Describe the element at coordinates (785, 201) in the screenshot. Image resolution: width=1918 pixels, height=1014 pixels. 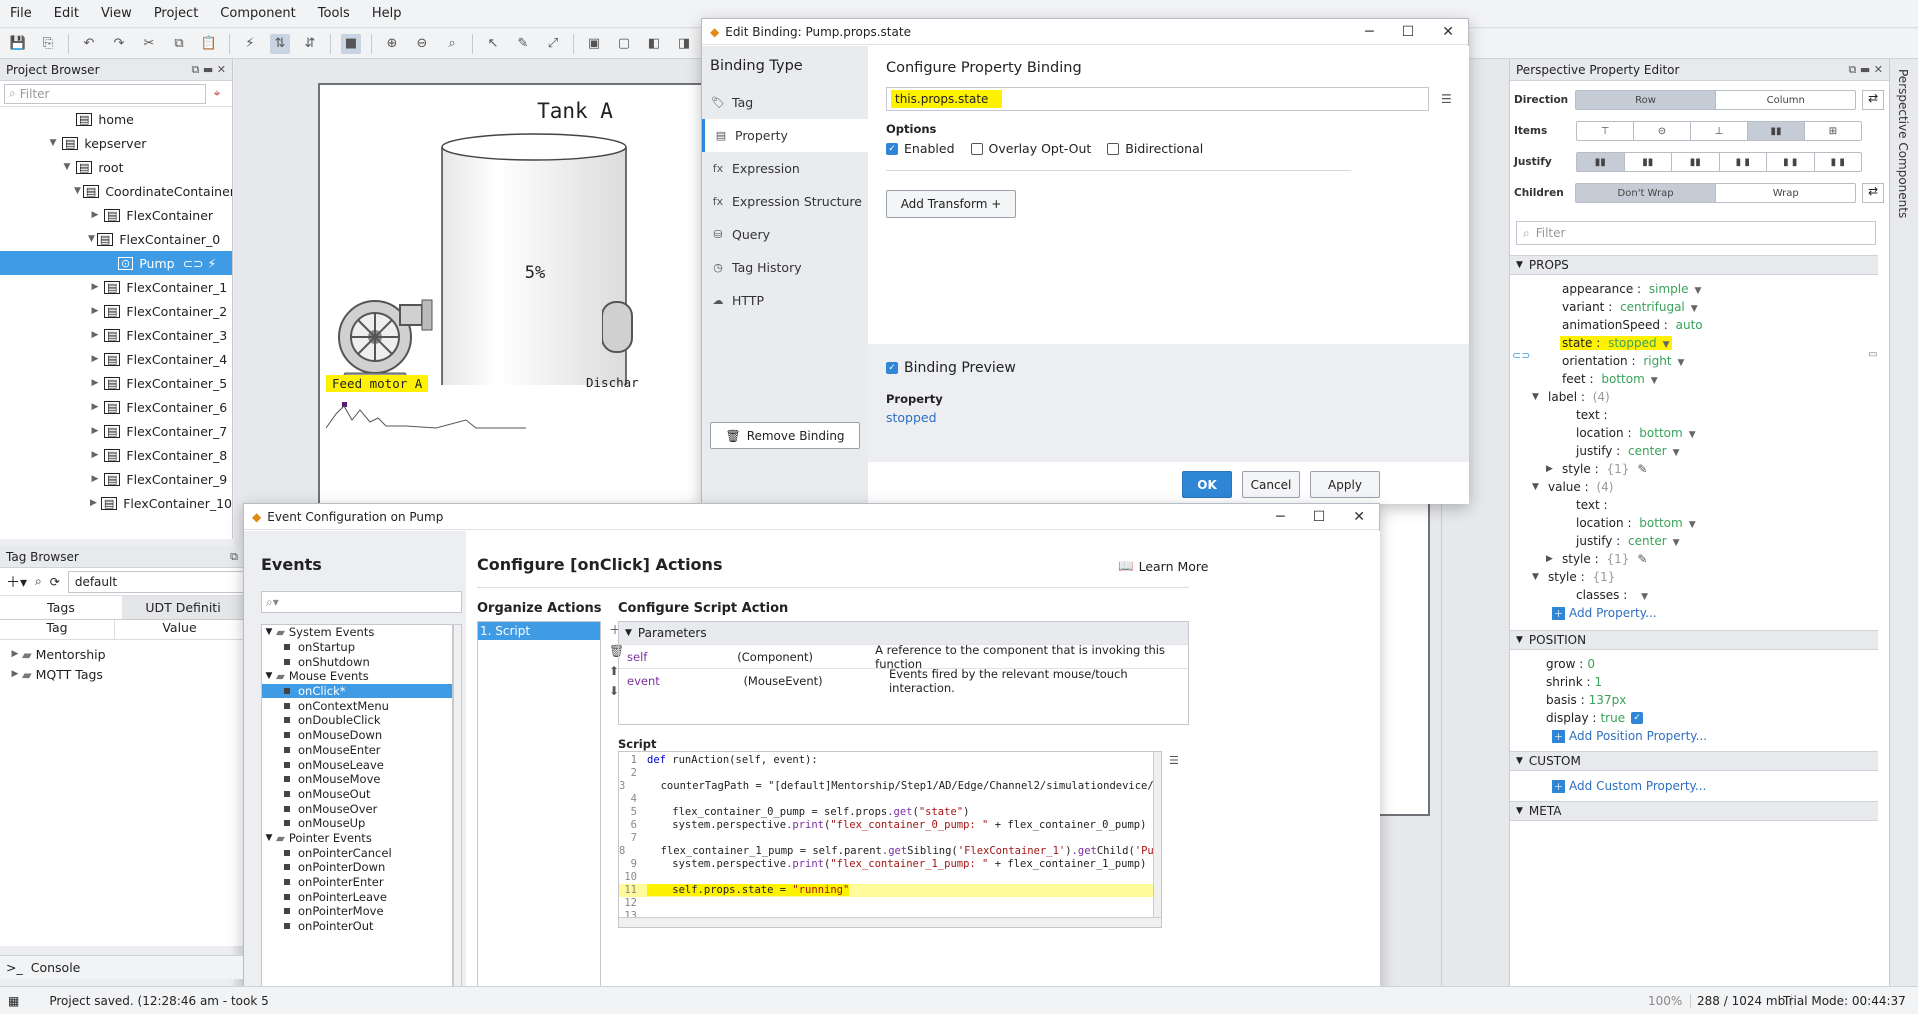
I see `binding-type-expression-structure: fx Expression Structure` at that location.